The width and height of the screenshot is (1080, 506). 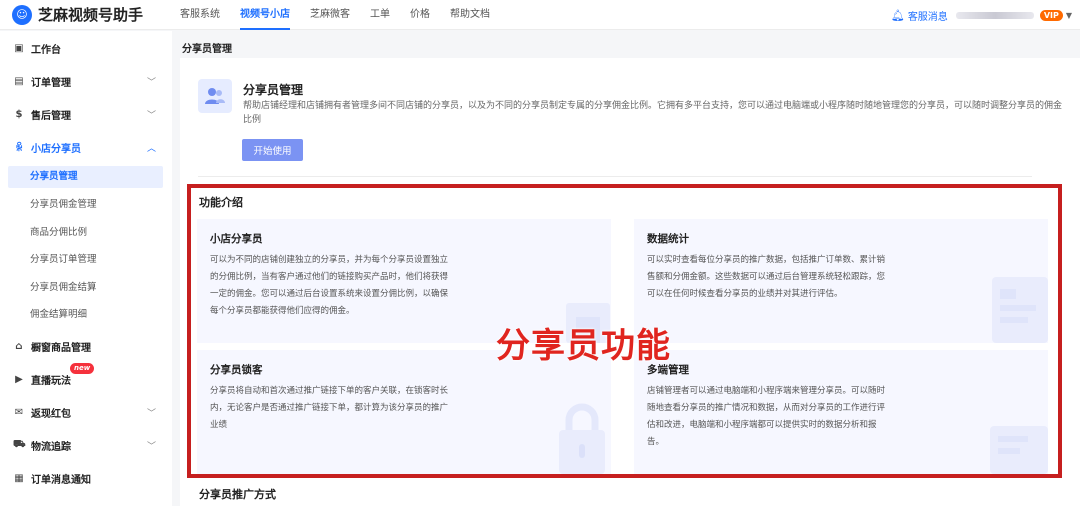 What do you see at coordinates (19, 346) in the screenshot?
I see `storefront-icon: ⌂` at bounding box center [19, 346].